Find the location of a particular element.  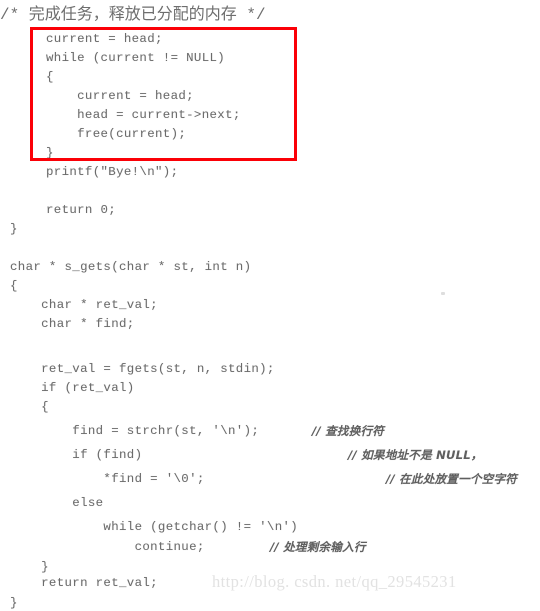

code-comment-text: // 在此处放置一个空字符 is located at coordinates (452, 479).